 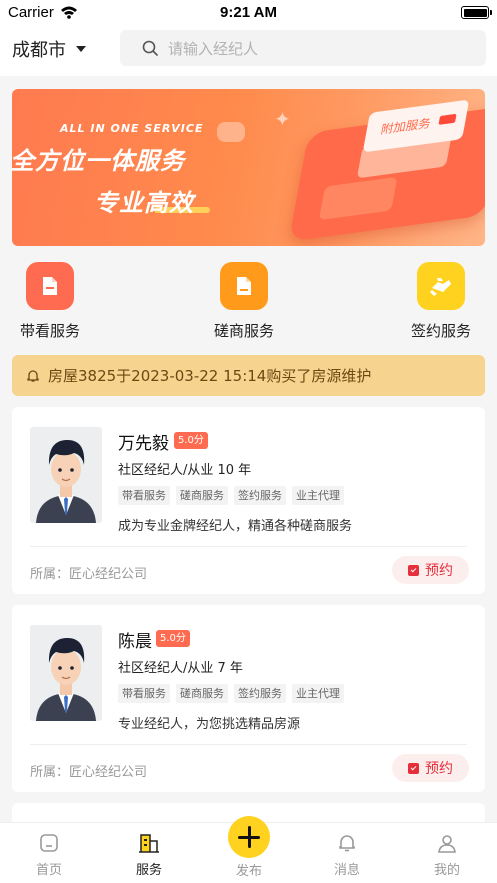 What do you see at coordinates (244, 286) in the screenshot?
I see `file-icon` at bounding box center [244, 286].